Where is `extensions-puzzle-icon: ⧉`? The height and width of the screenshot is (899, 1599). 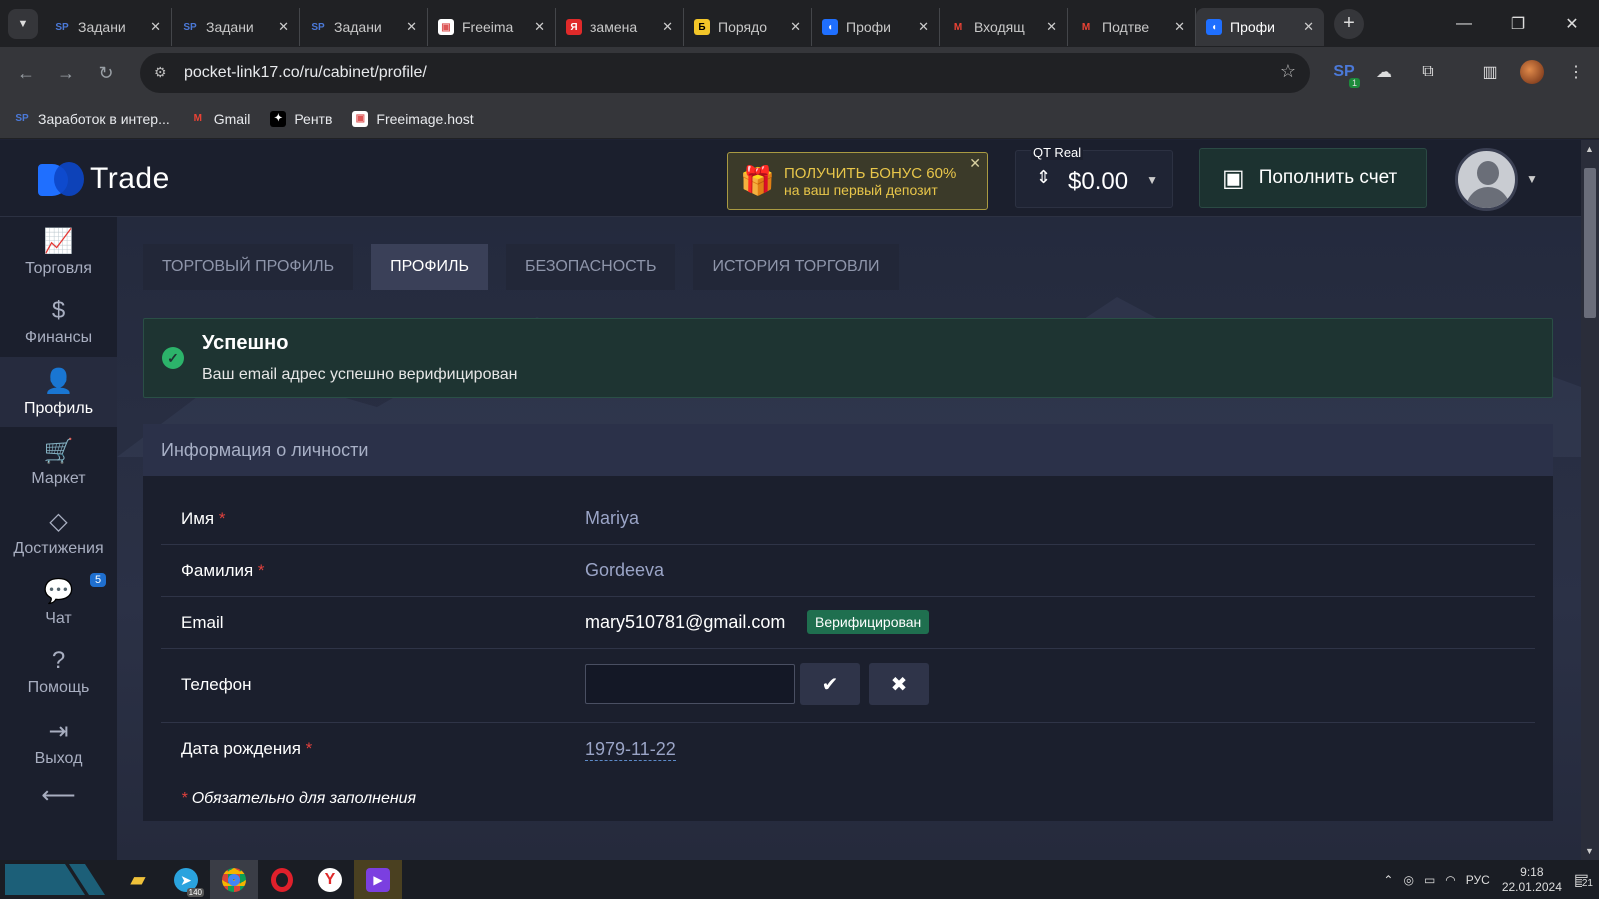
extensions-puzzle-icon: ⧉ is located at coordinates (1428, 72).